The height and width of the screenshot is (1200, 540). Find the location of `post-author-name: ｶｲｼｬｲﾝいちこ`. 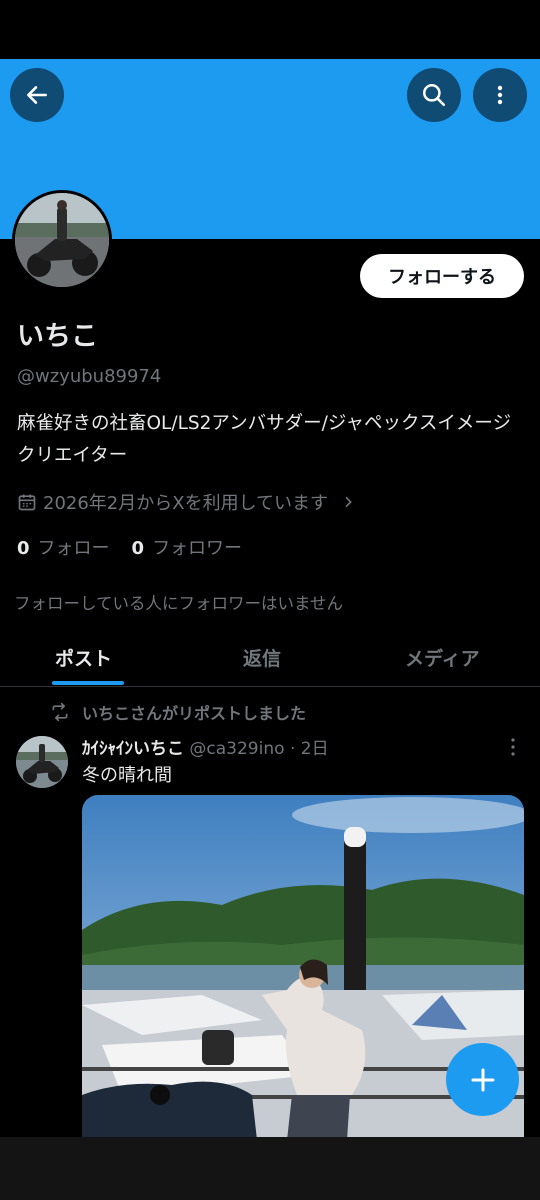

post-author-name: ｶｲｼｬｲﾝいちこ is located at coordinates (133, 749).